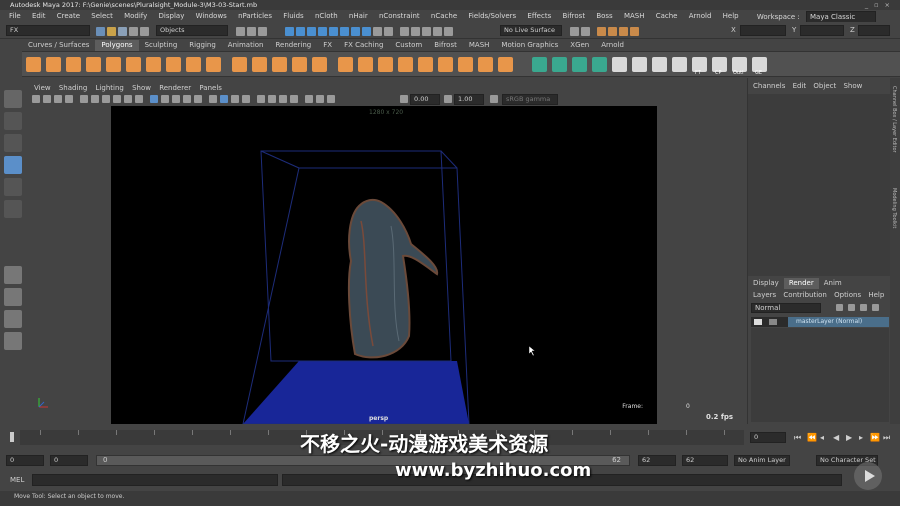 The width and height of the screenshot is (900, 506). Describe the element at coordinates (851, 307) in the screenshot. I see `layer-move-down-icon` at that location.